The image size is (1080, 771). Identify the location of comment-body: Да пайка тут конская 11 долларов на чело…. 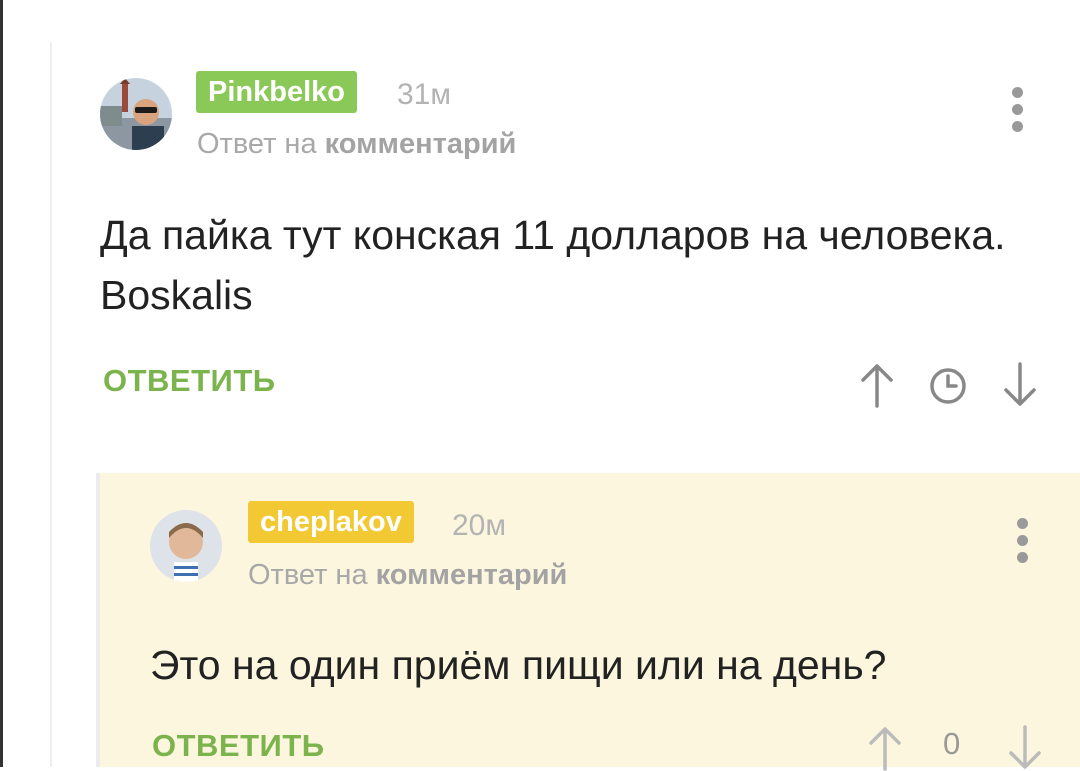
(553, 265).